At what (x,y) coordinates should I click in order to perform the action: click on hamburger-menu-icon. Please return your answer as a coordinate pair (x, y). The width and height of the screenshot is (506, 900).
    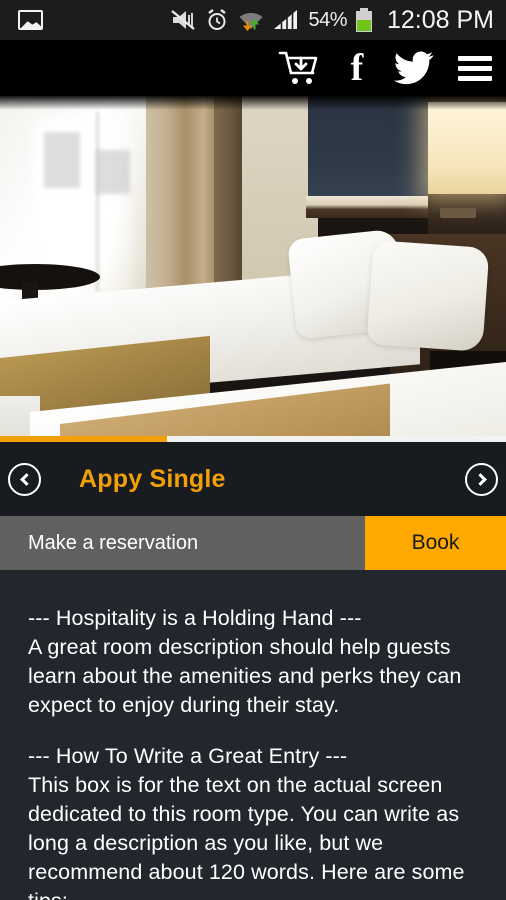
    Looking at the image, I should click on (475, 68).